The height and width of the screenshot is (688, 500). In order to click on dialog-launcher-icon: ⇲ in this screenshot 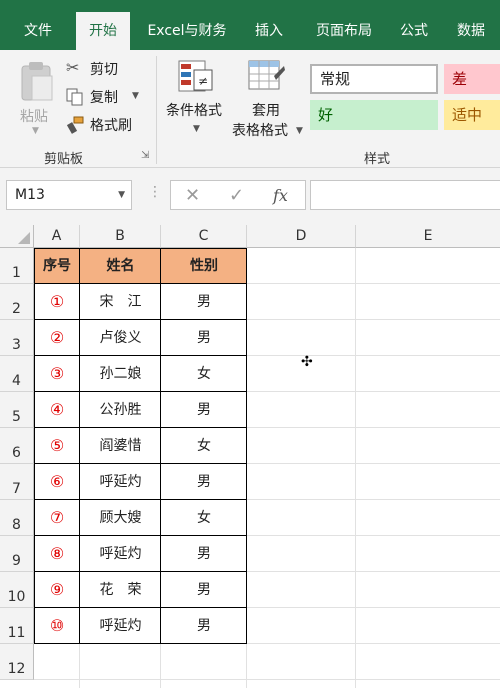, I will do `click(145, 155)`.